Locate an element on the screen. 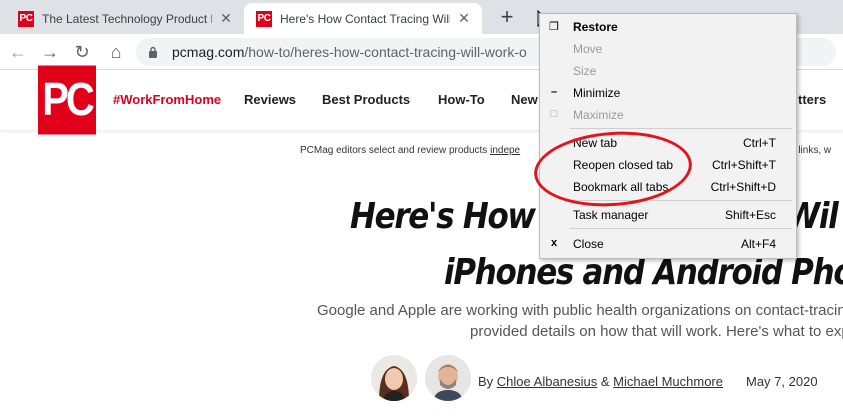  menu-item-minimize: – Minimize is located at coordinates (668, 93).